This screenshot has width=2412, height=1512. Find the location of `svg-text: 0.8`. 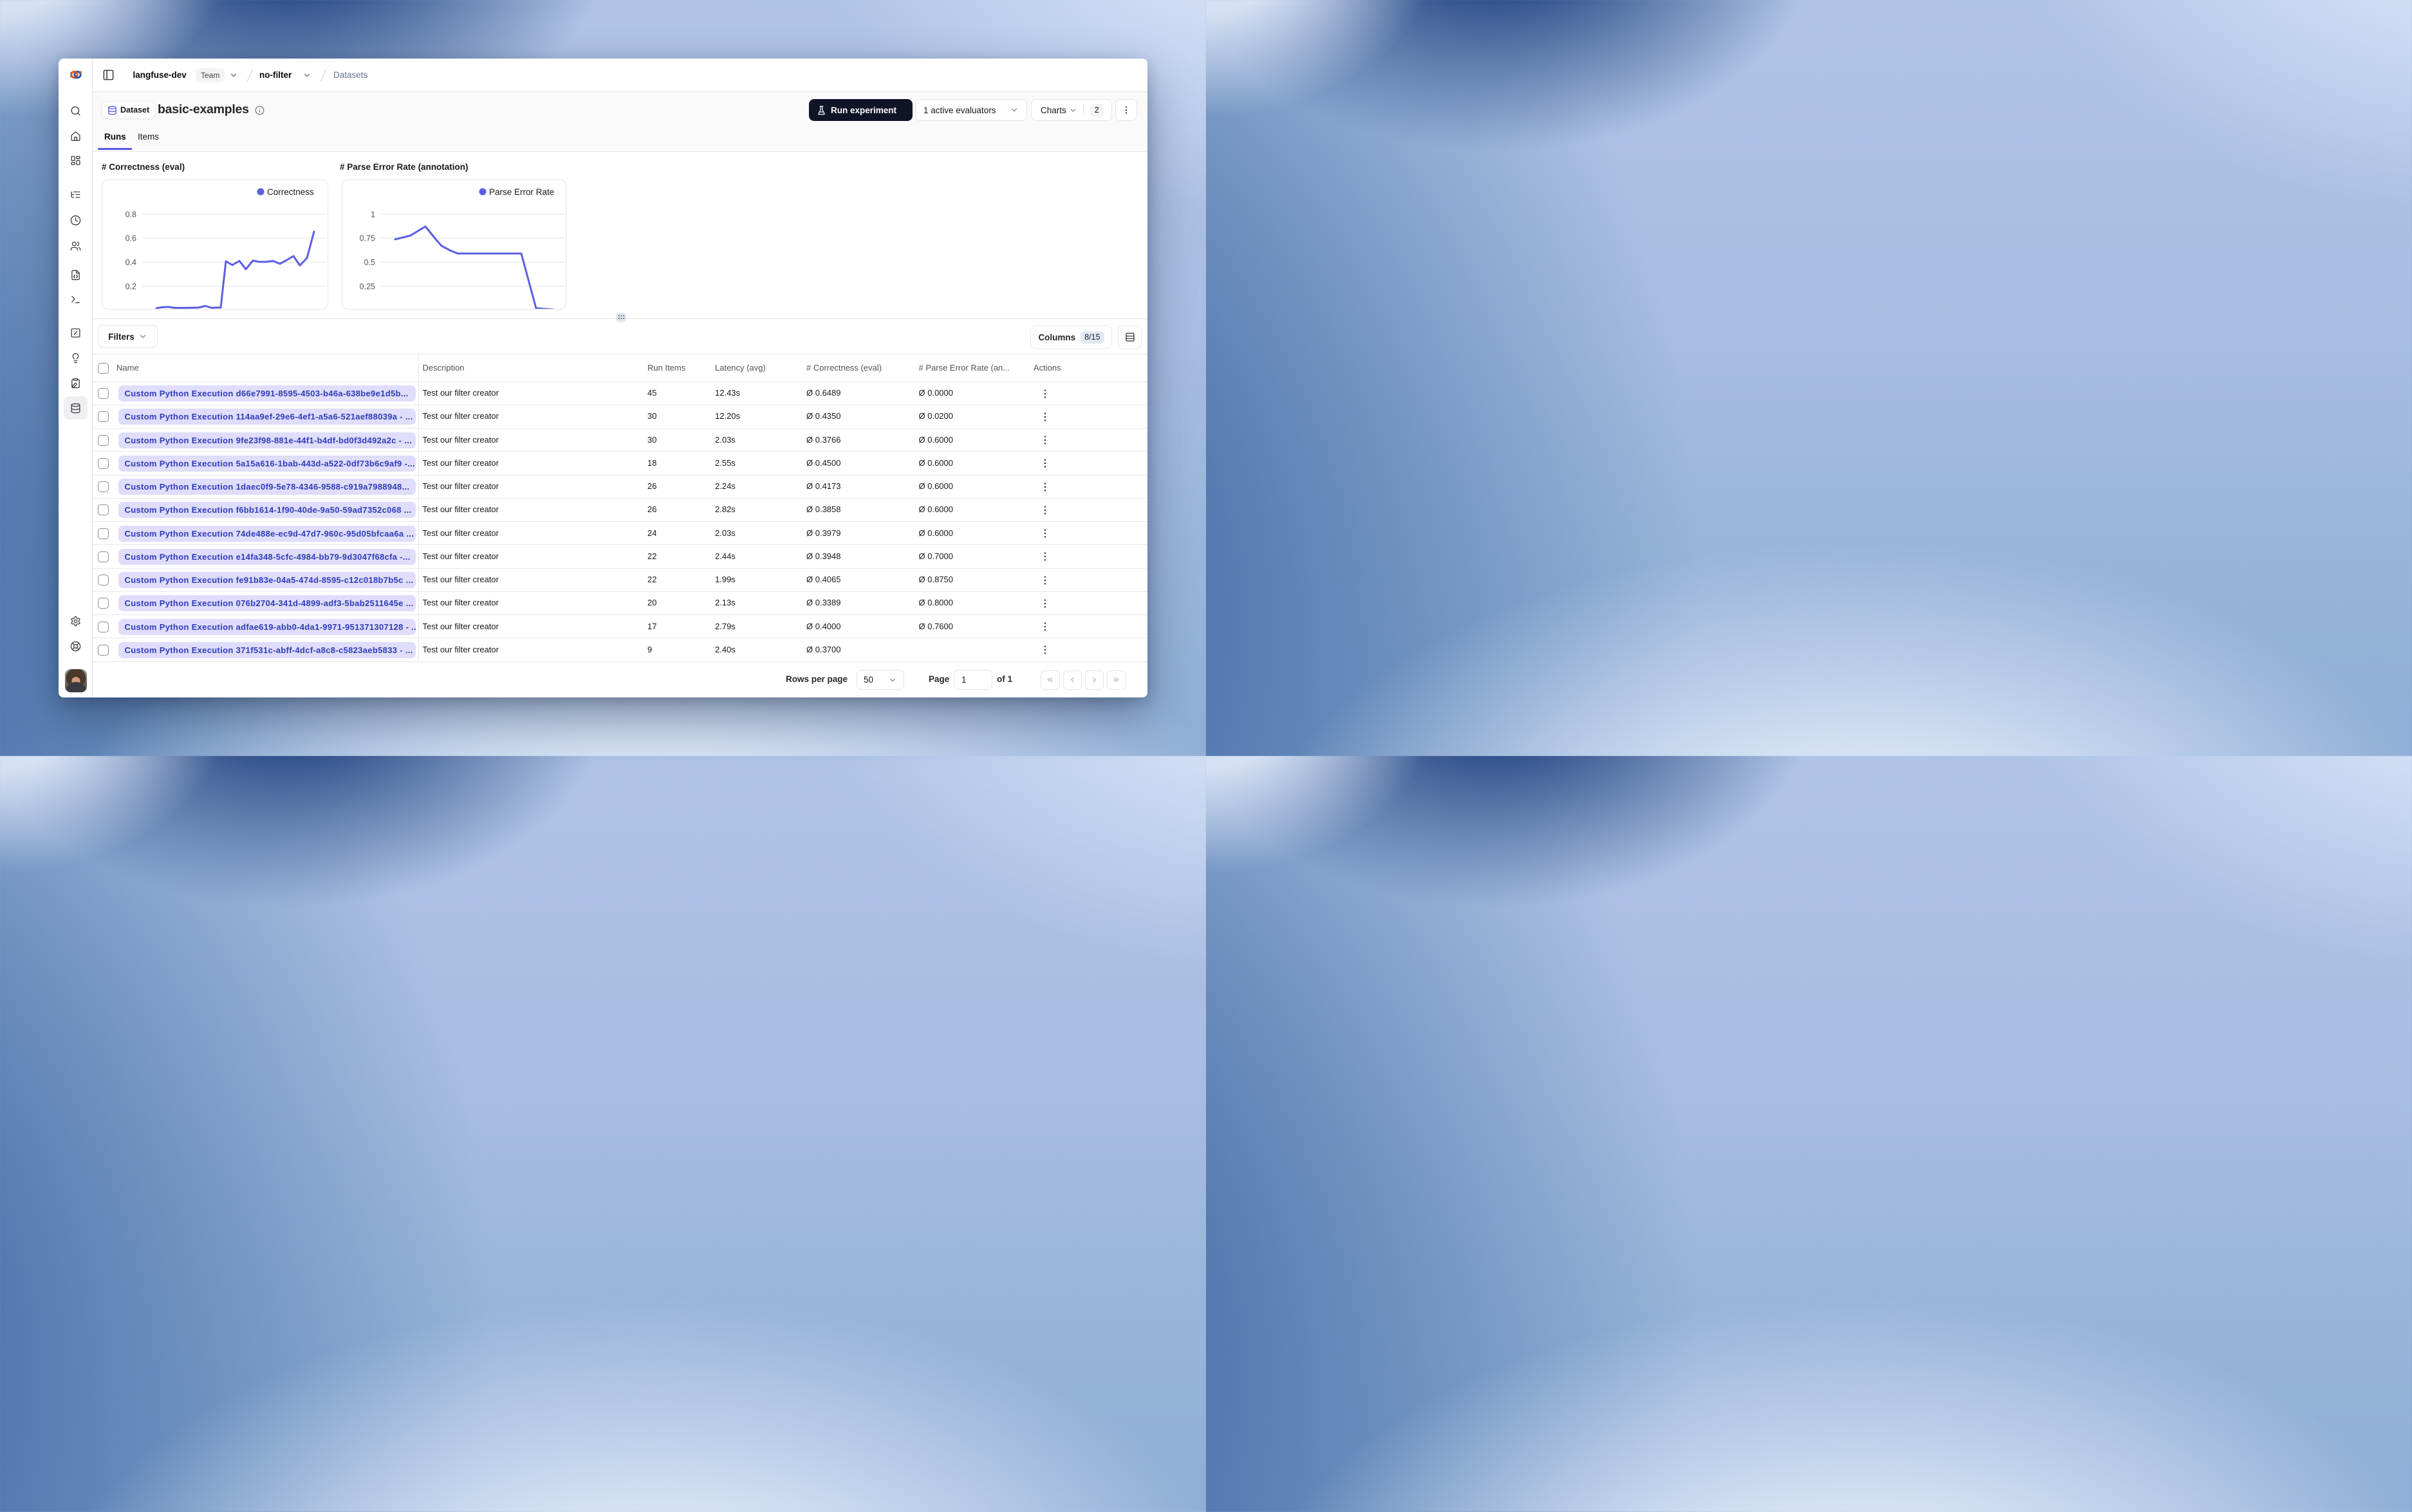

svg-text: 0.8 is located at coordinates (130, 214).